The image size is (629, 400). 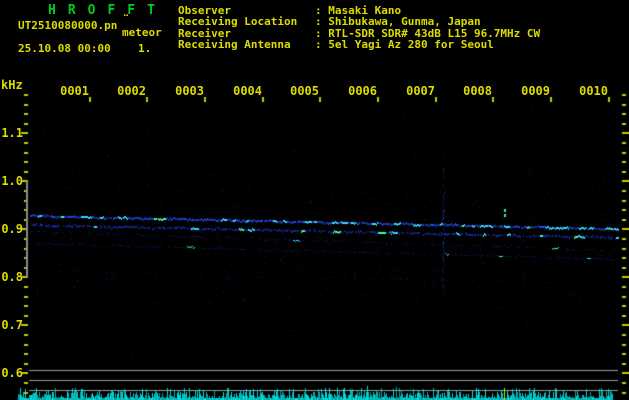 What do you see at coordinates (74, 91) in the screenshot?
I see `time-tick-label: 0001` at bounding box center [74, 91].